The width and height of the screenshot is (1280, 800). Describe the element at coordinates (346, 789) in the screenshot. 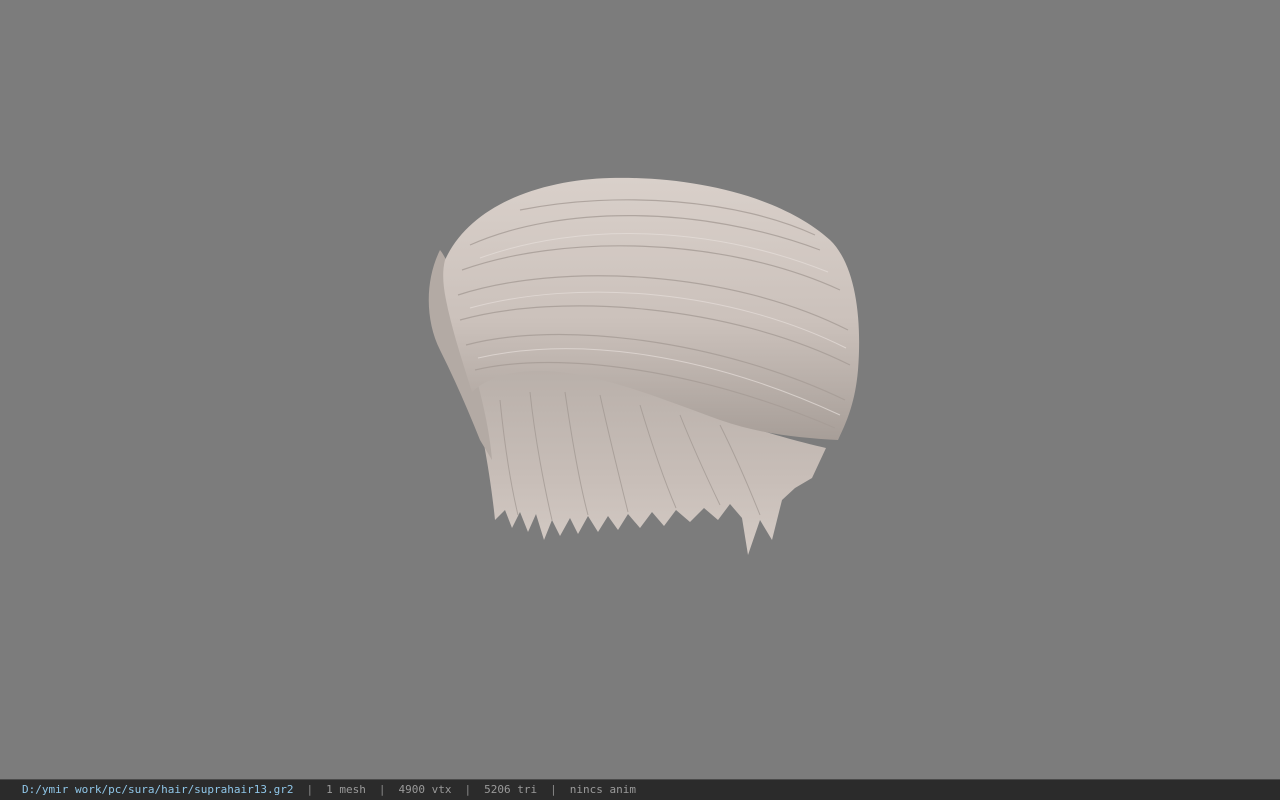

I see `mesh-count: 1 mesh` at that location.